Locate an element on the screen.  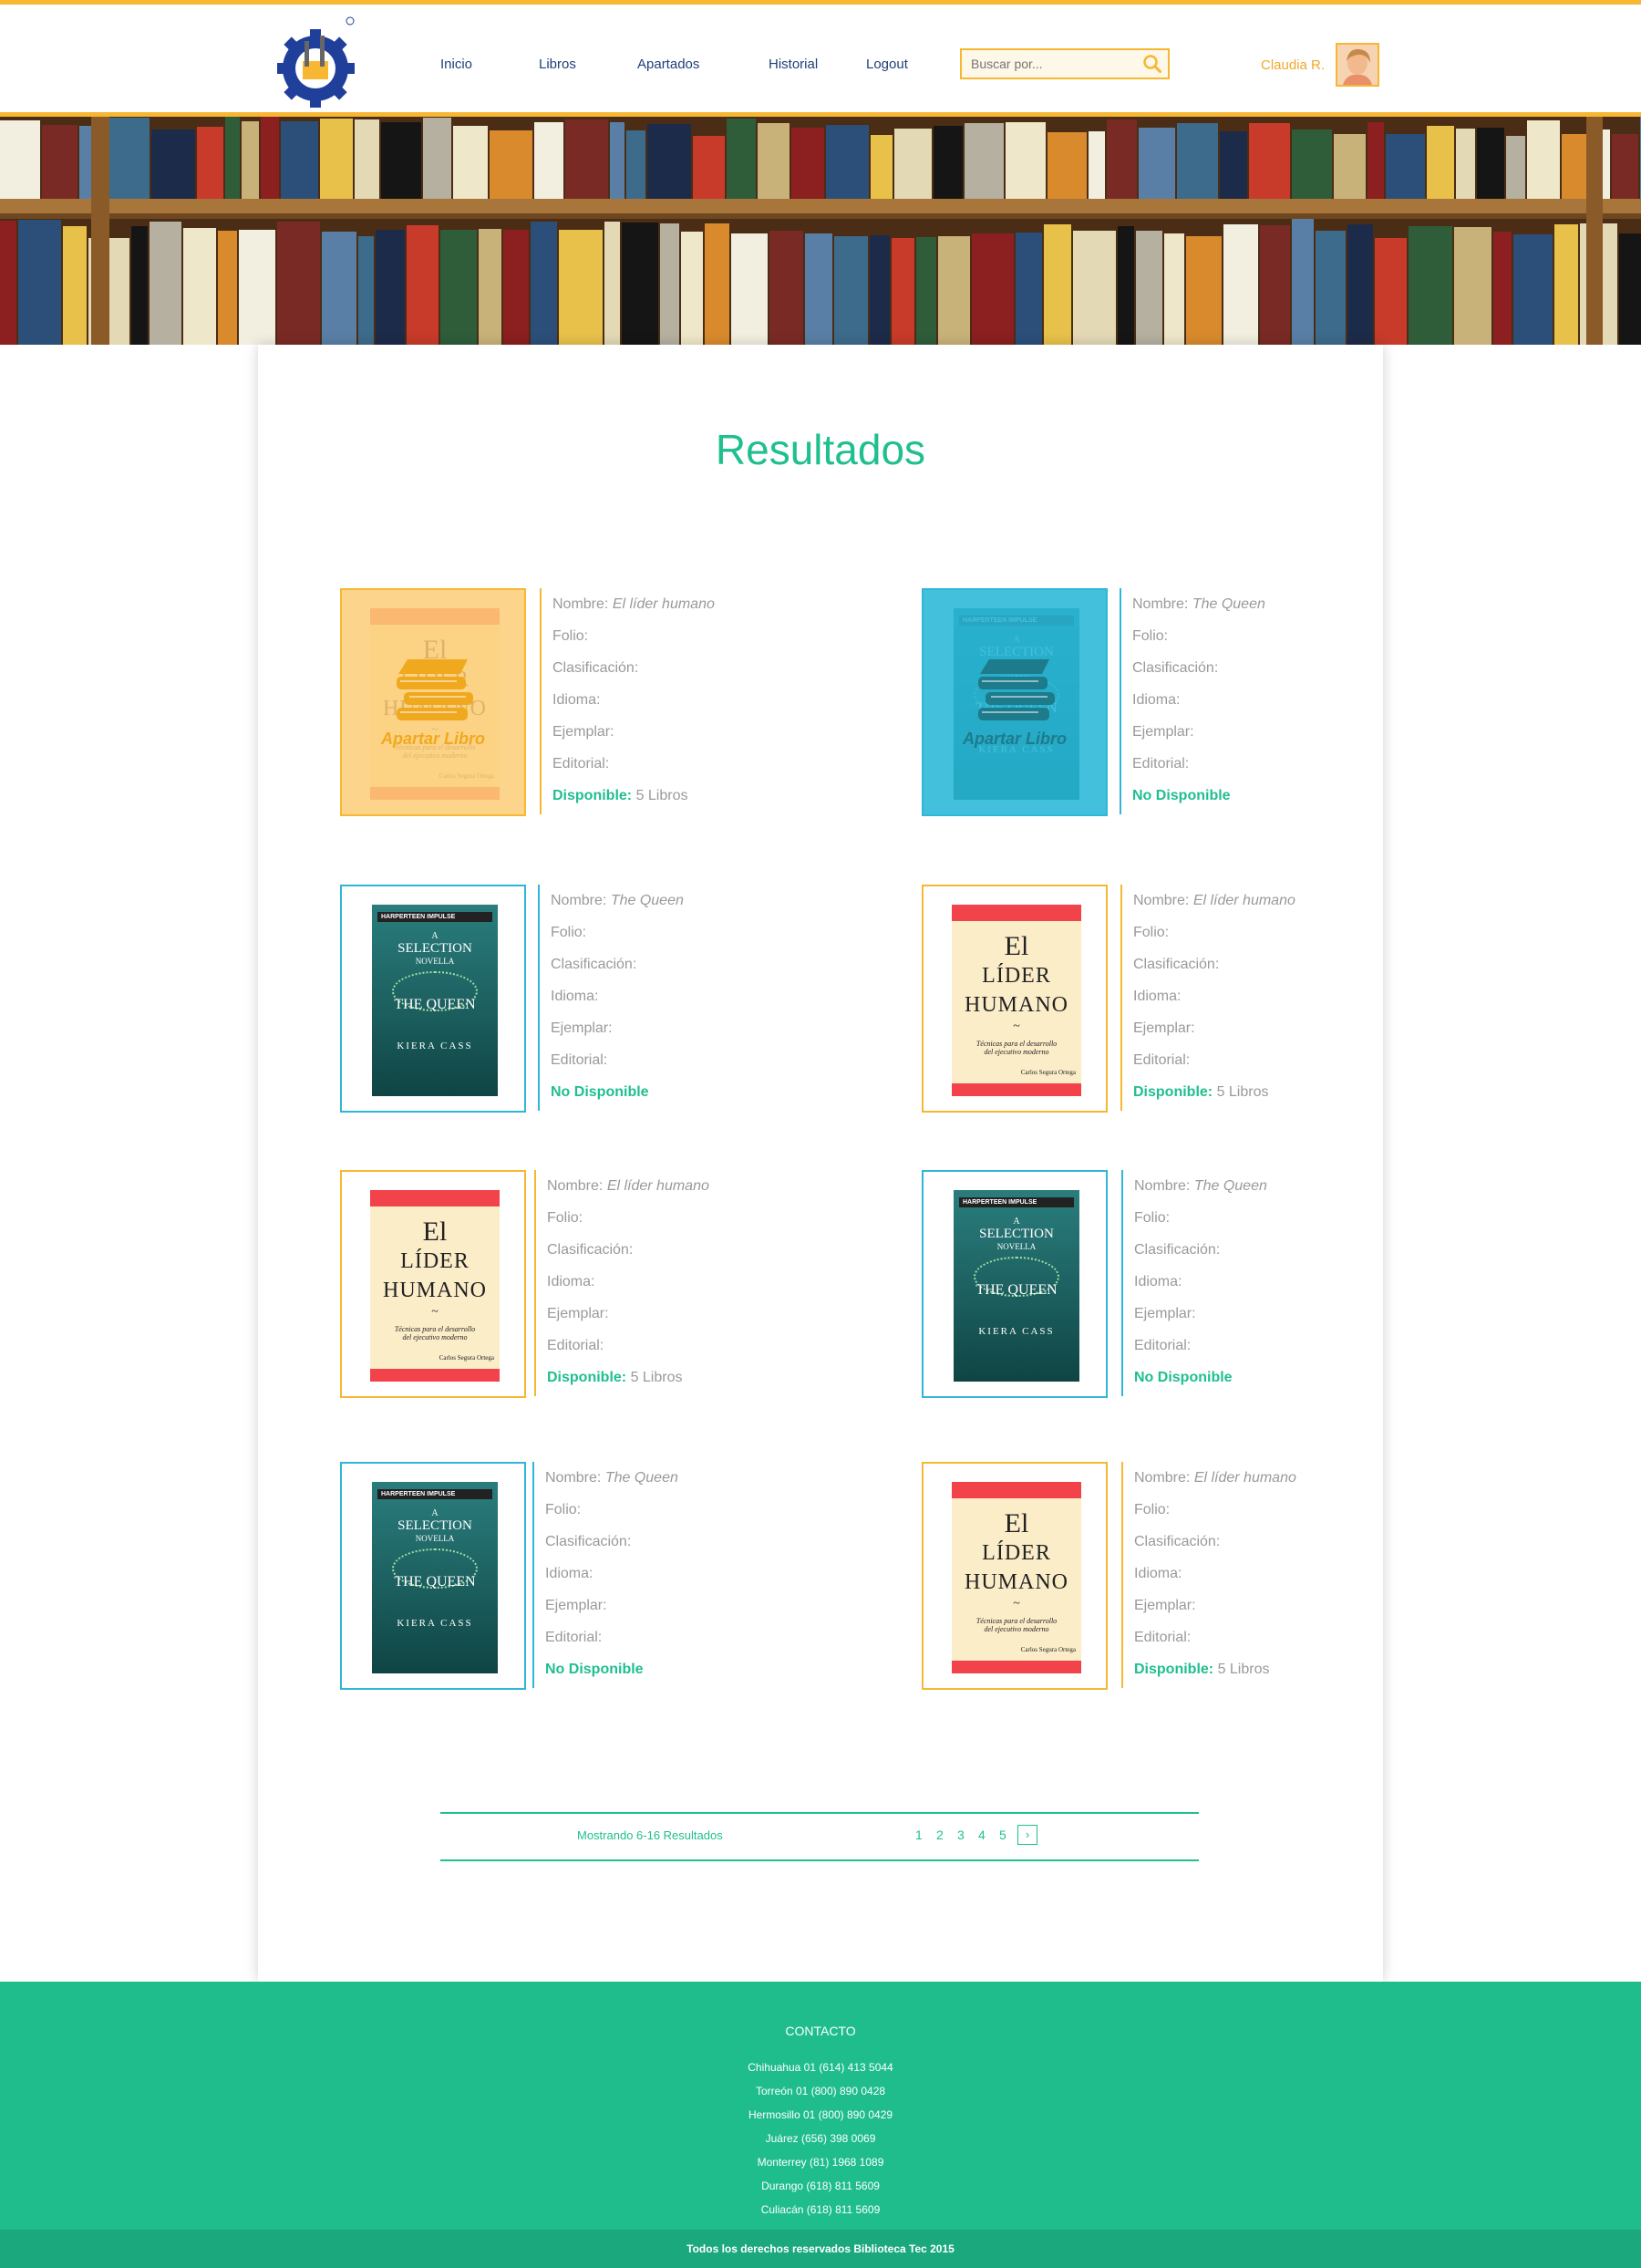
available-label: Disponible: is located at coordinates (592, 795).